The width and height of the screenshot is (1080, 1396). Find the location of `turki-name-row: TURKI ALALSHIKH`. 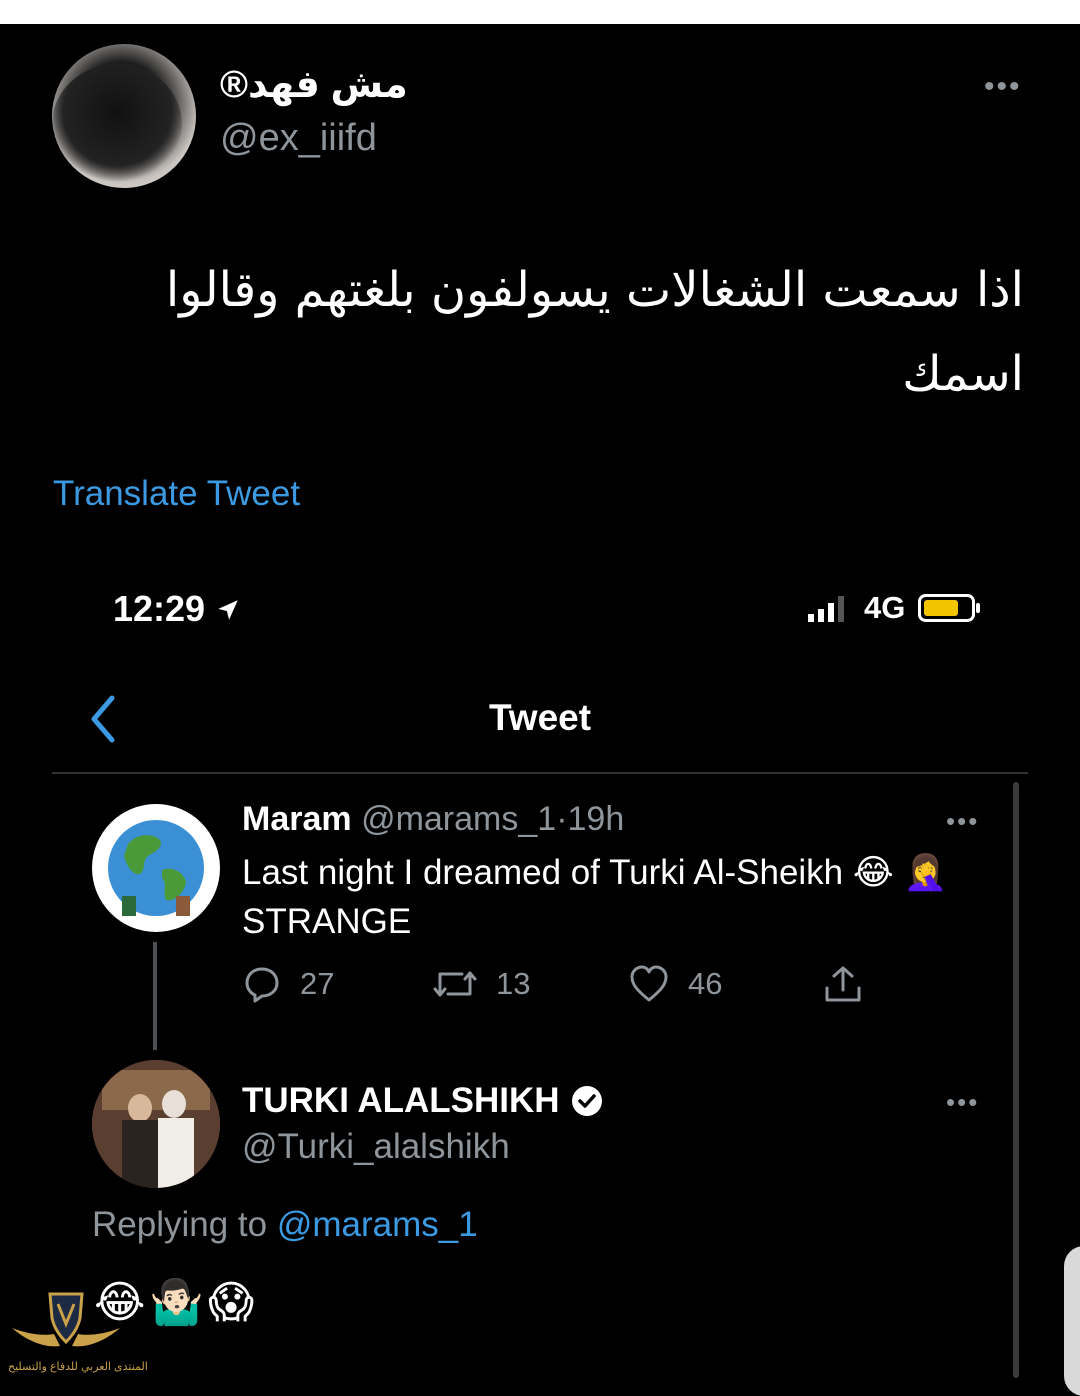

turki-name-row: TURKI ALALSHIKH is located at coordinates (423, 1101).